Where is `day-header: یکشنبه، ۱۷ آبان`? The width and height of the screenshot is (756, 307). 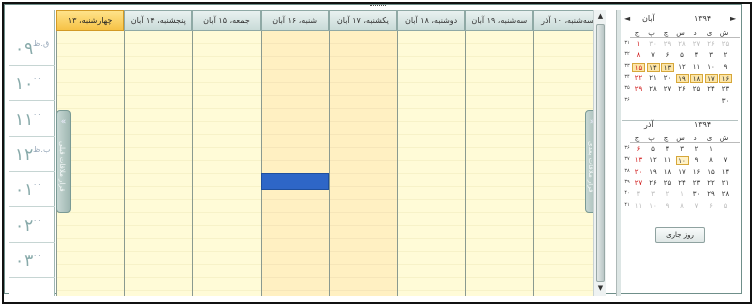
day-header: یکشنبه، ۱۷ آبان is located at coordinates (362, 20).